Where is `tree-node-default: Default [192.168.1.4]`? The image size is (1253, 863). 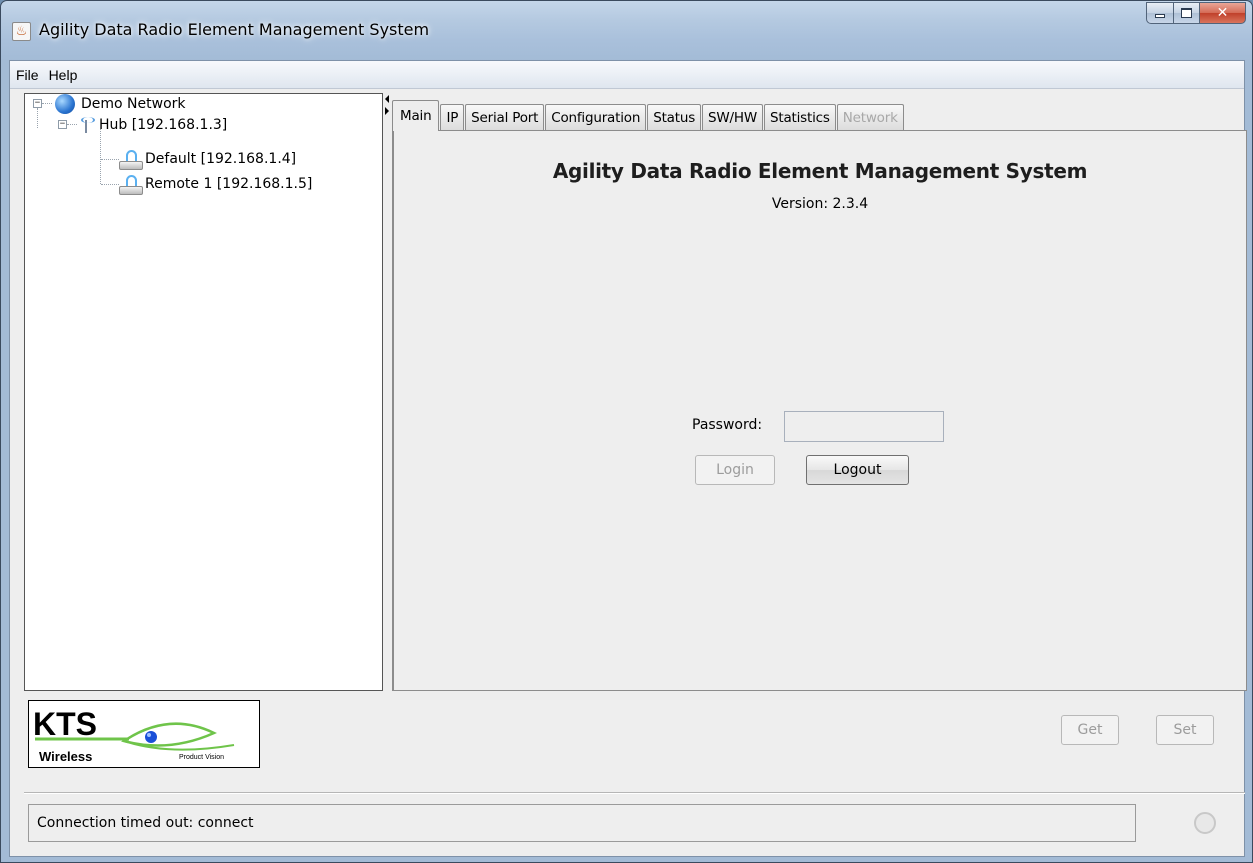 tree-node-default: Default [192.168.1.4] is located at coordinates (207, 159).